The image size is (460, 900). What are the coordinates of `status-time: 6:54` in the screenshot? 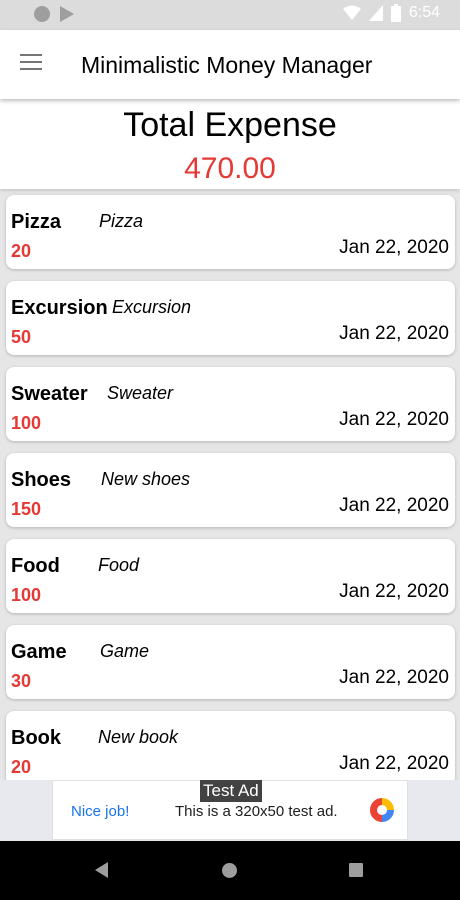 It's located at (424, 12).